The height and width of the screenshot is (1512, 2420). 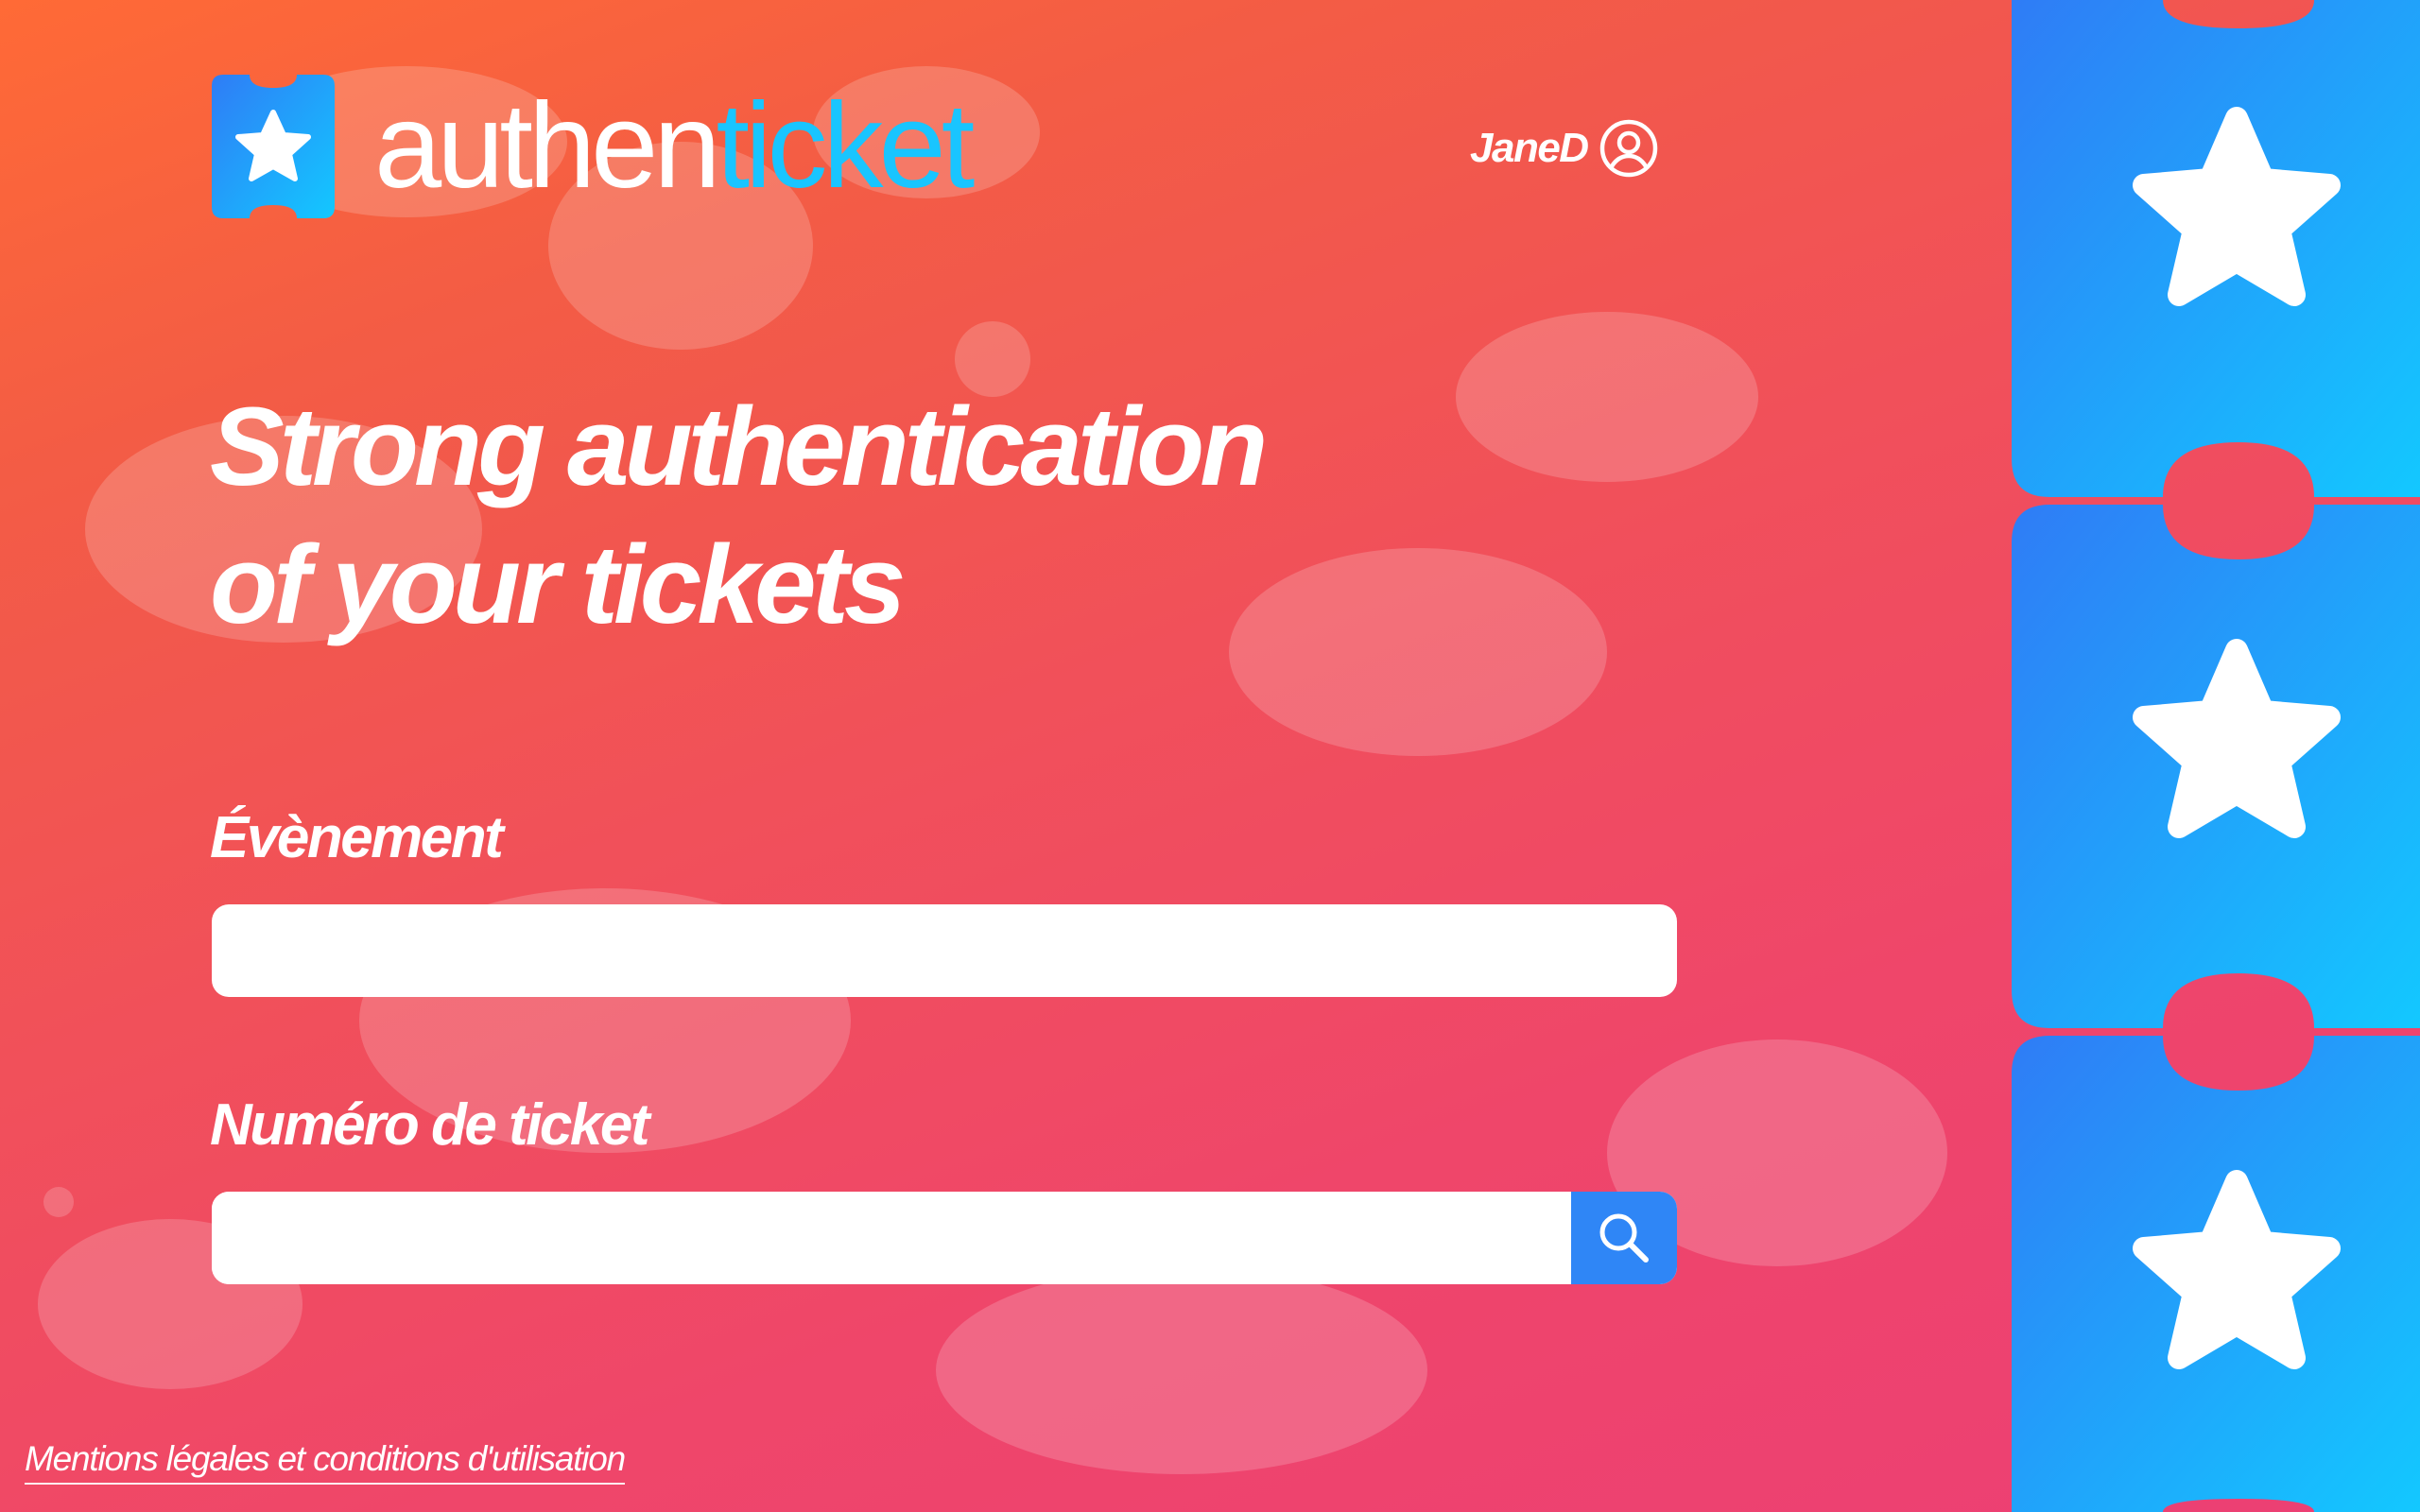 What do you see at coordinates (739, 447) in the screenshot?
I see `page-title-line1: Strong authentication` at bounding box center [739, 447].